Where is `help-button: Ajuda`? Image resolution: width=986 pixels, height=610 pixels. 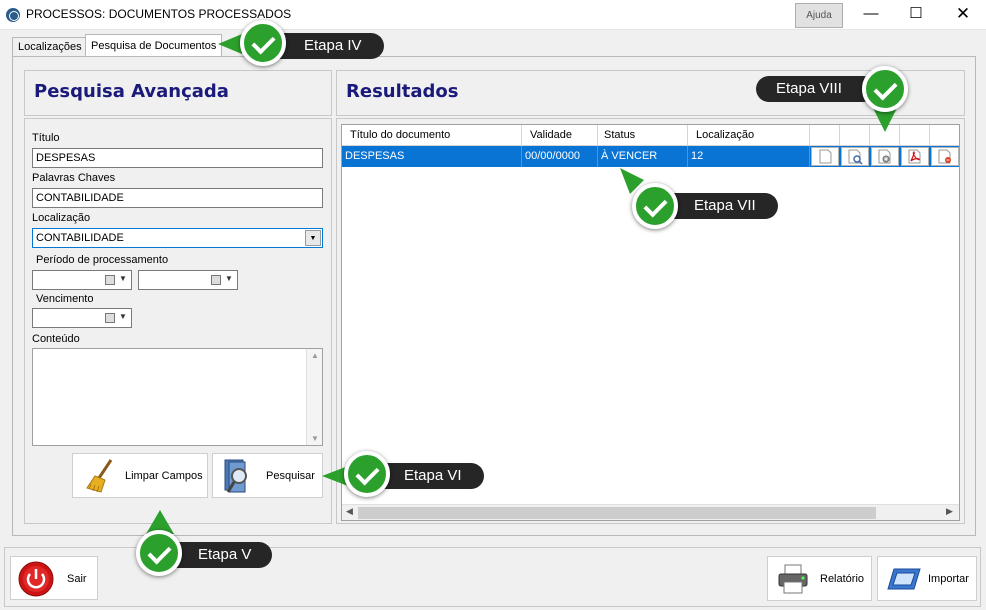
help-button: Ajuda is located at coordinates (819, 15).